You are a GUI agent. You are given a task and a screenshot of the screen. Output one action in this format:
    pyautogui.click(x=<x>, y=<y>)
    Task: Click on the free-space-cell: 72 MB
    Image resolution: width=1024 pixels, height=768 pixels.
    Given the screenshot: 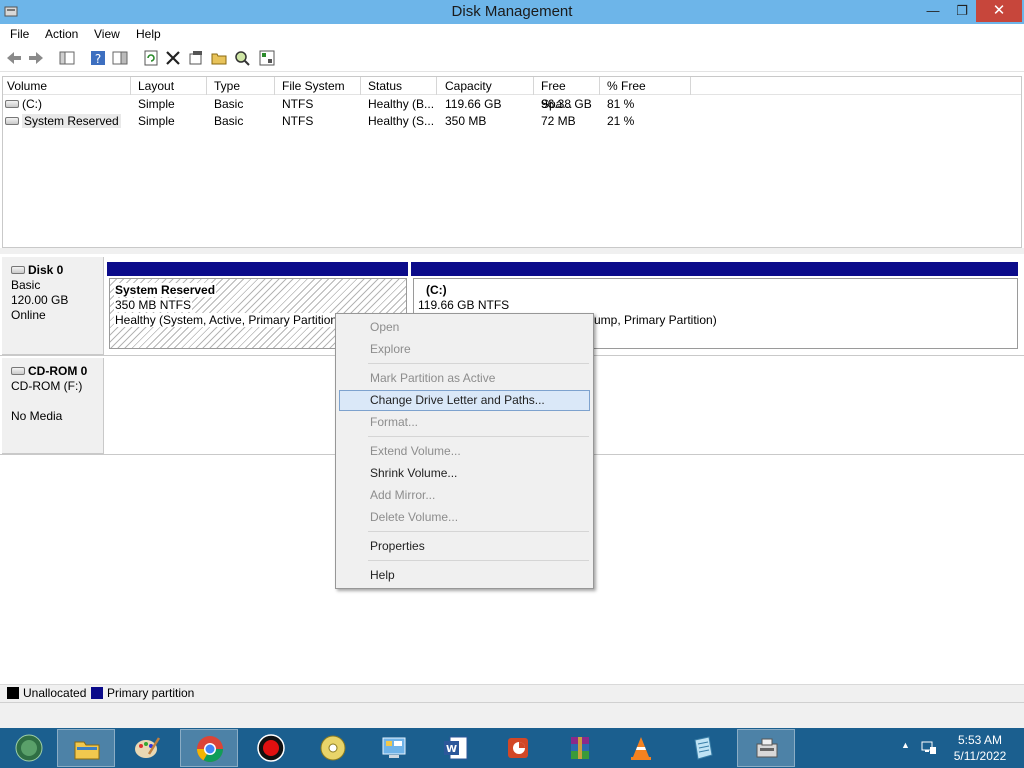 What is the action you would take?
    pyautogui.click(x=558, y=121)
    